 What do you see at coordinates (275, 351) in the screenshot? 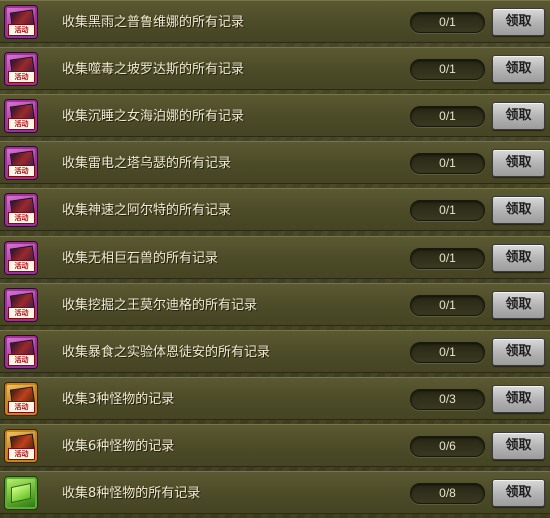
I see `reward-row: 活动 收集暴食之实验体恩徒安的所有记录 0/1 领取` at bounding box center [275, 351].